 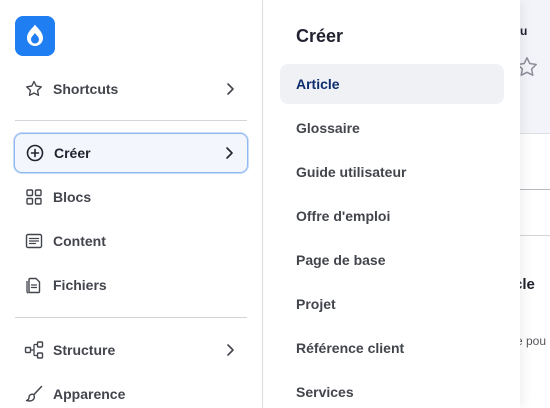 What do you see at coordinates (392, 260) in the screenshot?
I see `submenu-item-page-de-base: Page de base` at bounding box center [392, 260].